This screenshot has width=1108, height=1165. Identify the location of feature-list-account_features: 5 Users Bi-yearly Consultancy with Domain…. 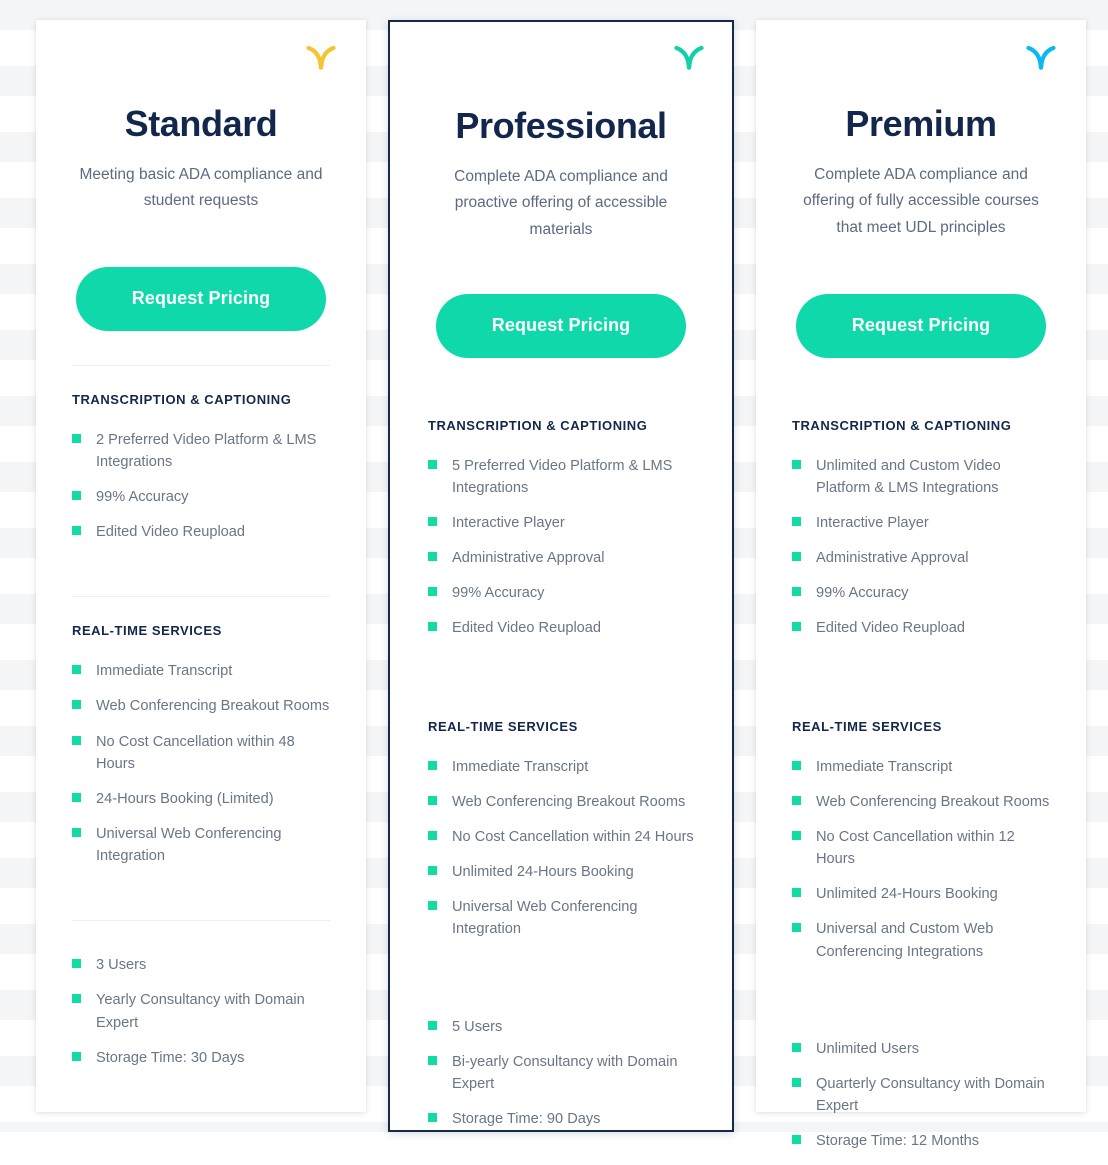
(561, 1080).